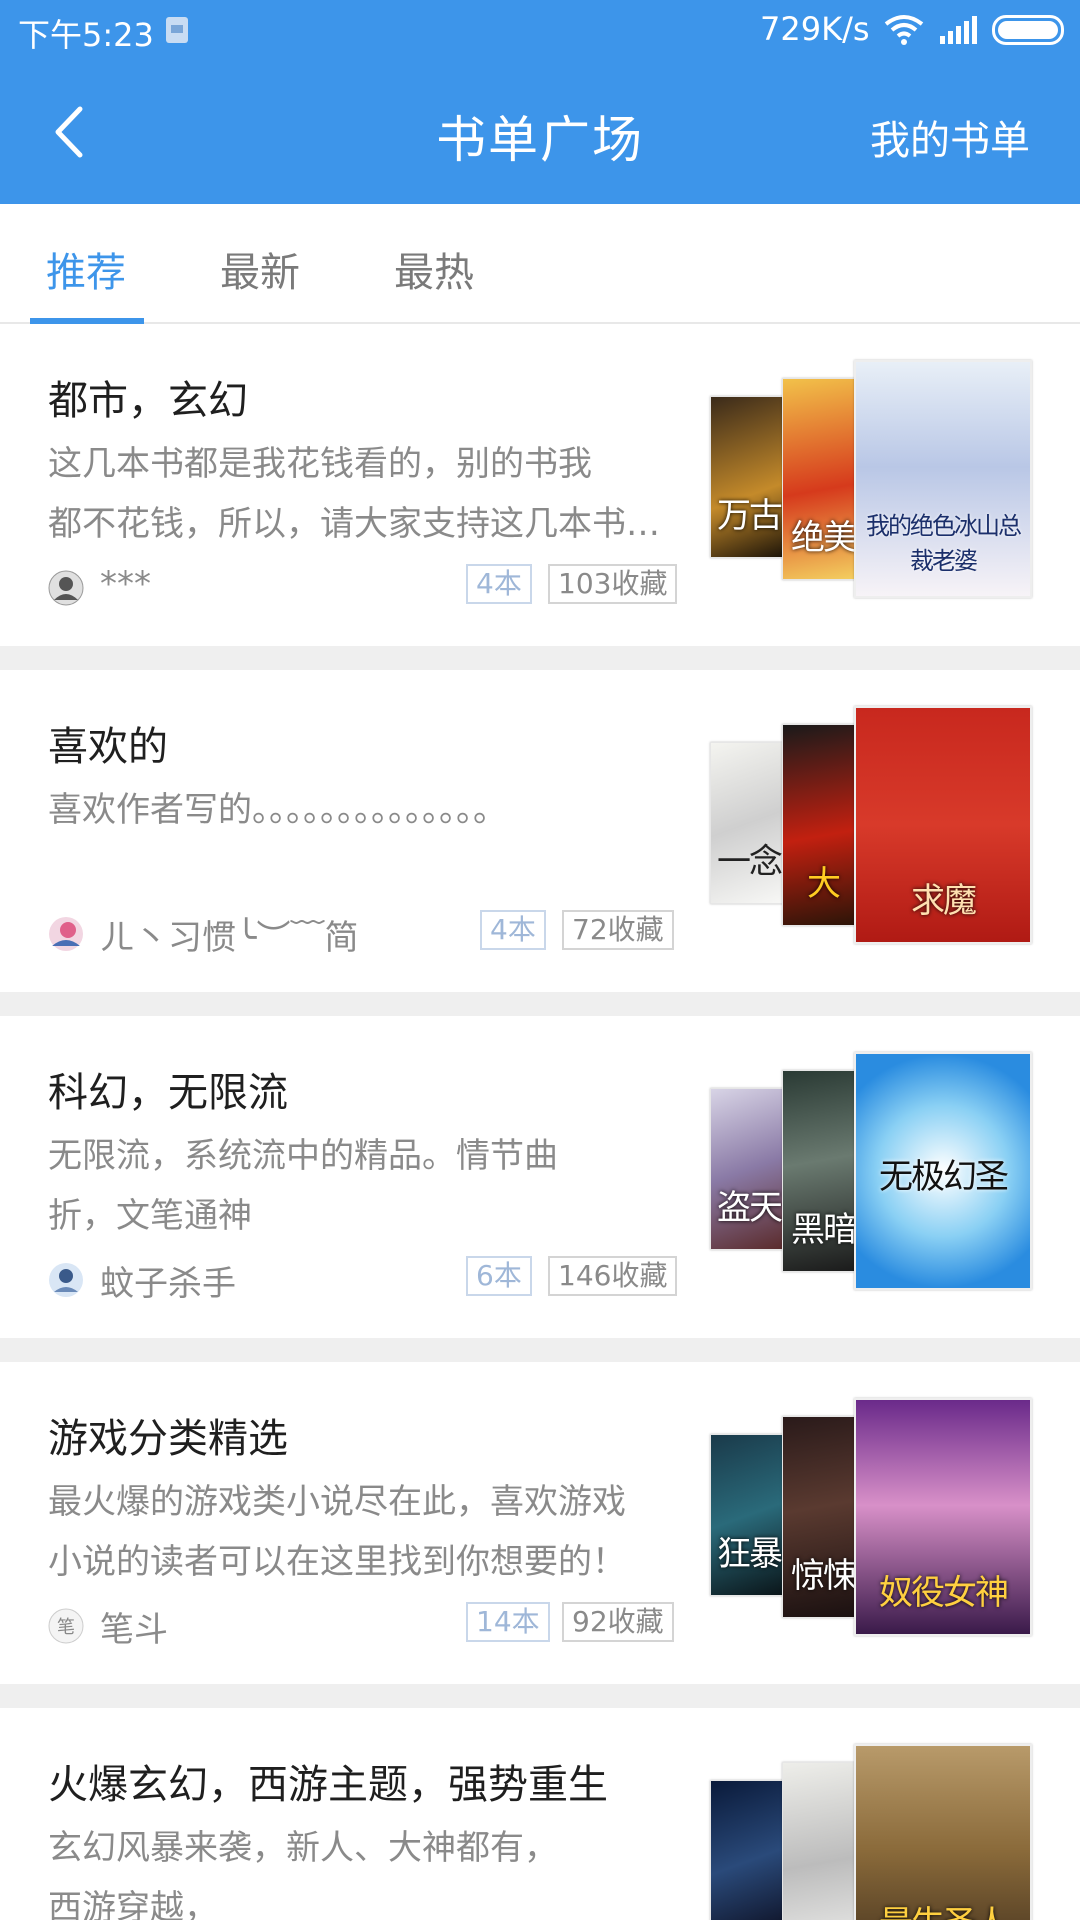 Image resolution: width=1080 pixels, height=1920 pixels. Describe the element at coordinates (823, 1171) in the screenshot. I see `book-cover: 黑暗` at that location.